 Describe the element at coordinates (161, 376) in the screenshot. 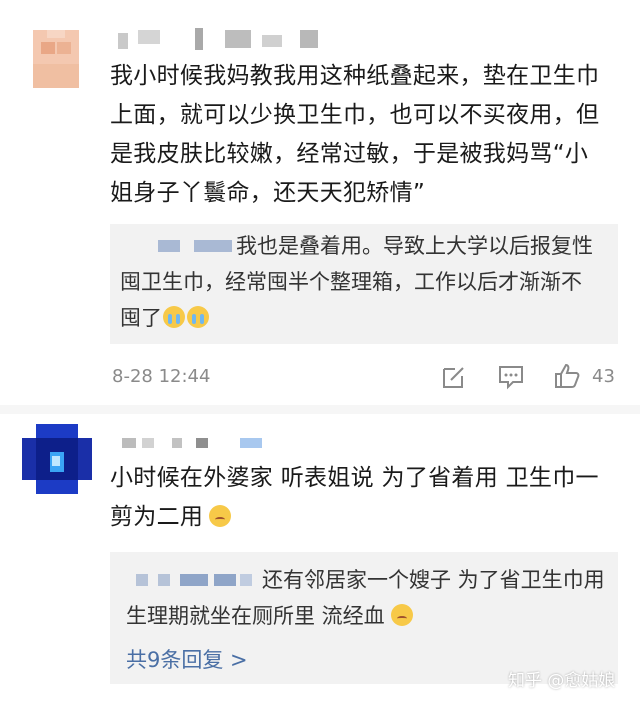

I see `comment-timestamp: 8-28 12:44` at that location.